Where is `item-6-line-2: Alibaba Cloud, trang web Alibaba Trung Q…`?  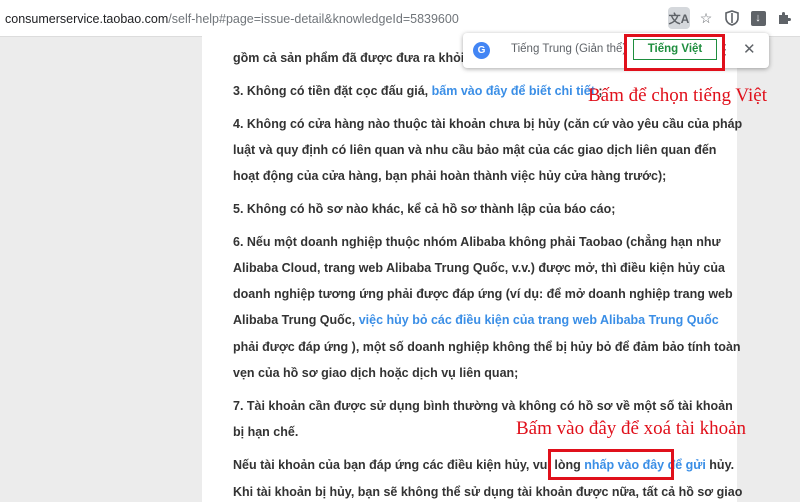
item-6-line-2: Alibaba Cloud, trang web Alibaba Trung Q… is located at coordinates (479, 268).